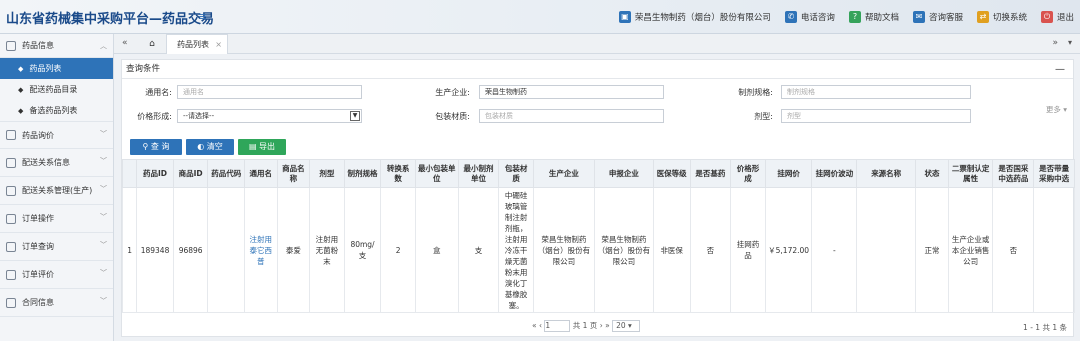 Image resolution: width=1080 pixels, height=341 pixels. I want to click on spec-label: 制剂规格:, so click(755, 92).